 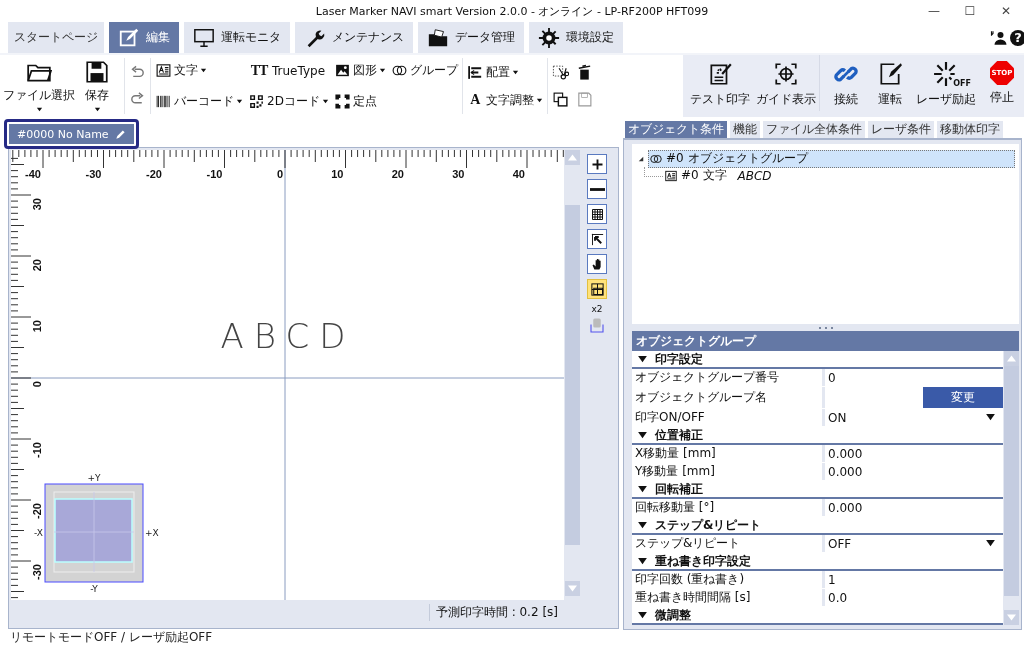 I want to click on ribbon-button: 2Dコード, so click(x=288, y=101).